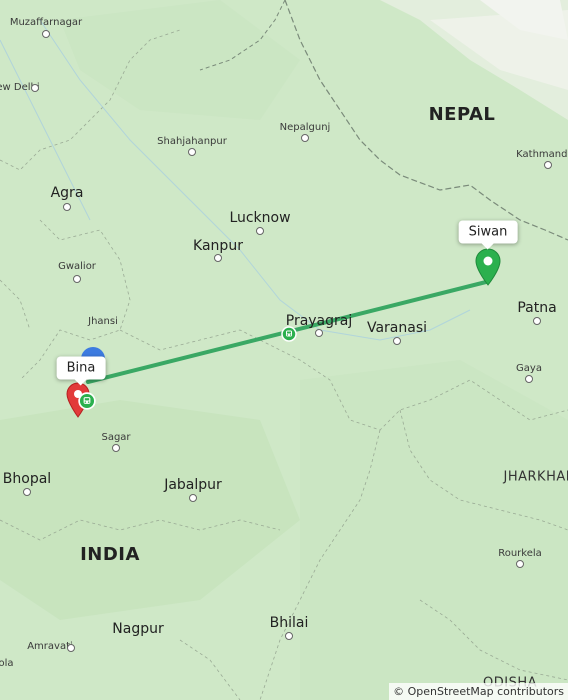 The height and width of the screenshot is (700, 568). I want to click on train-icon, so click(289, 334).